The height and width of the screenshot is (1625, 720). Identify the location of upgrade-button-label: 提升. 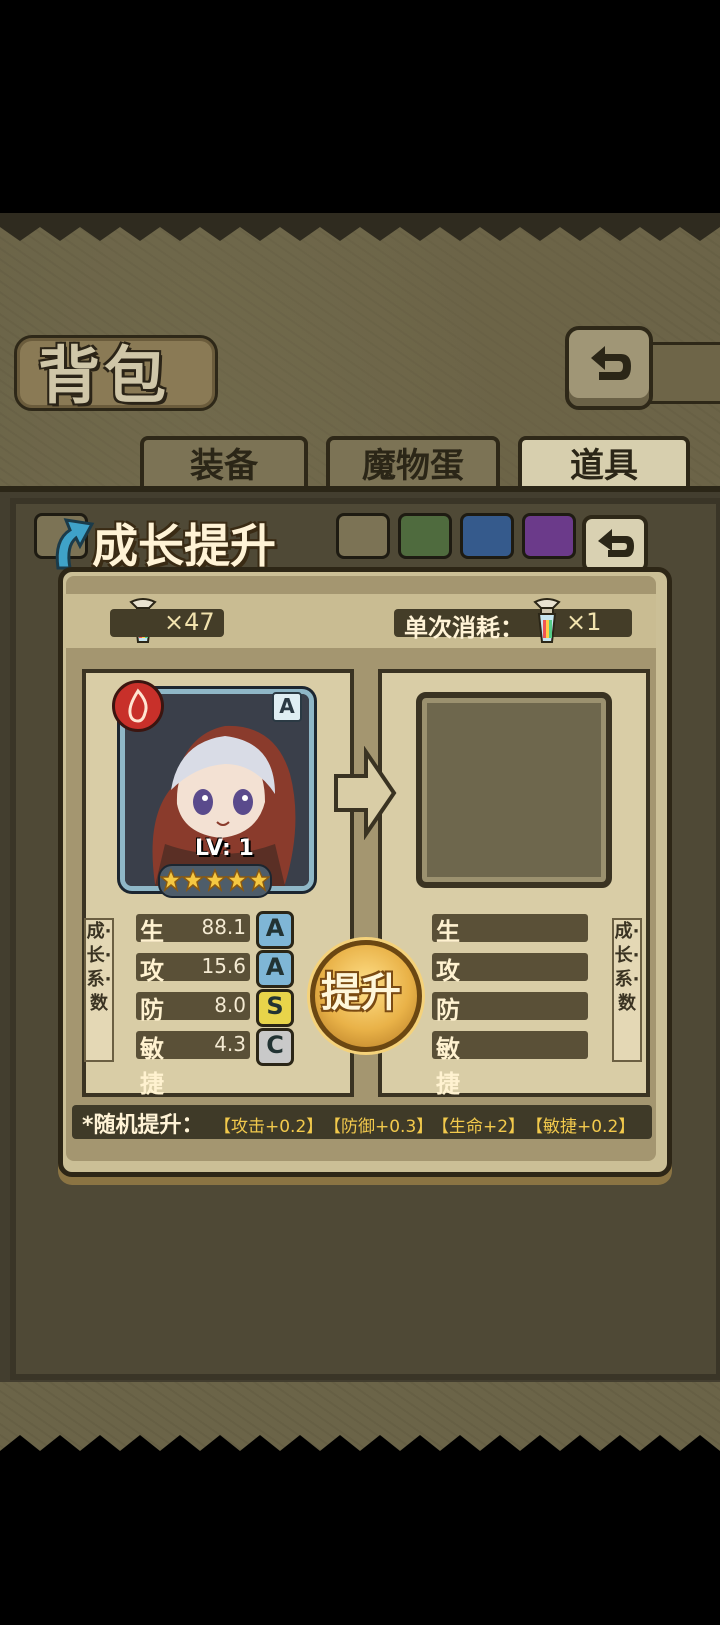
(361, 993).